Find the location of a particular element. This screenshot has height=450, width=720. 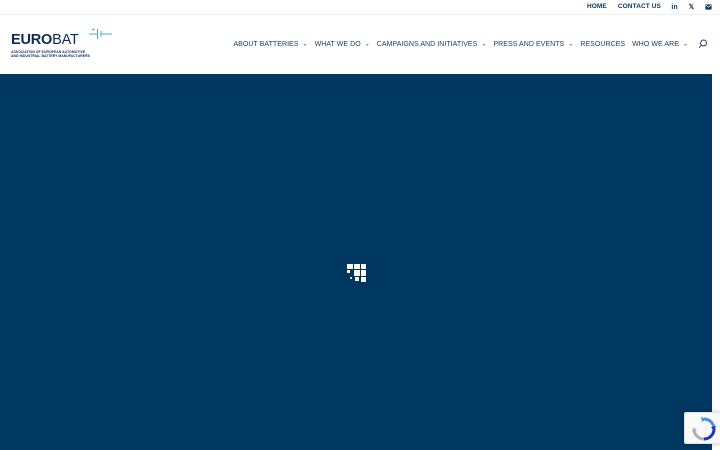

nav-item-press-and-events: PRESS AND EVENTS ⌄ is located at coordinates (533, 44).